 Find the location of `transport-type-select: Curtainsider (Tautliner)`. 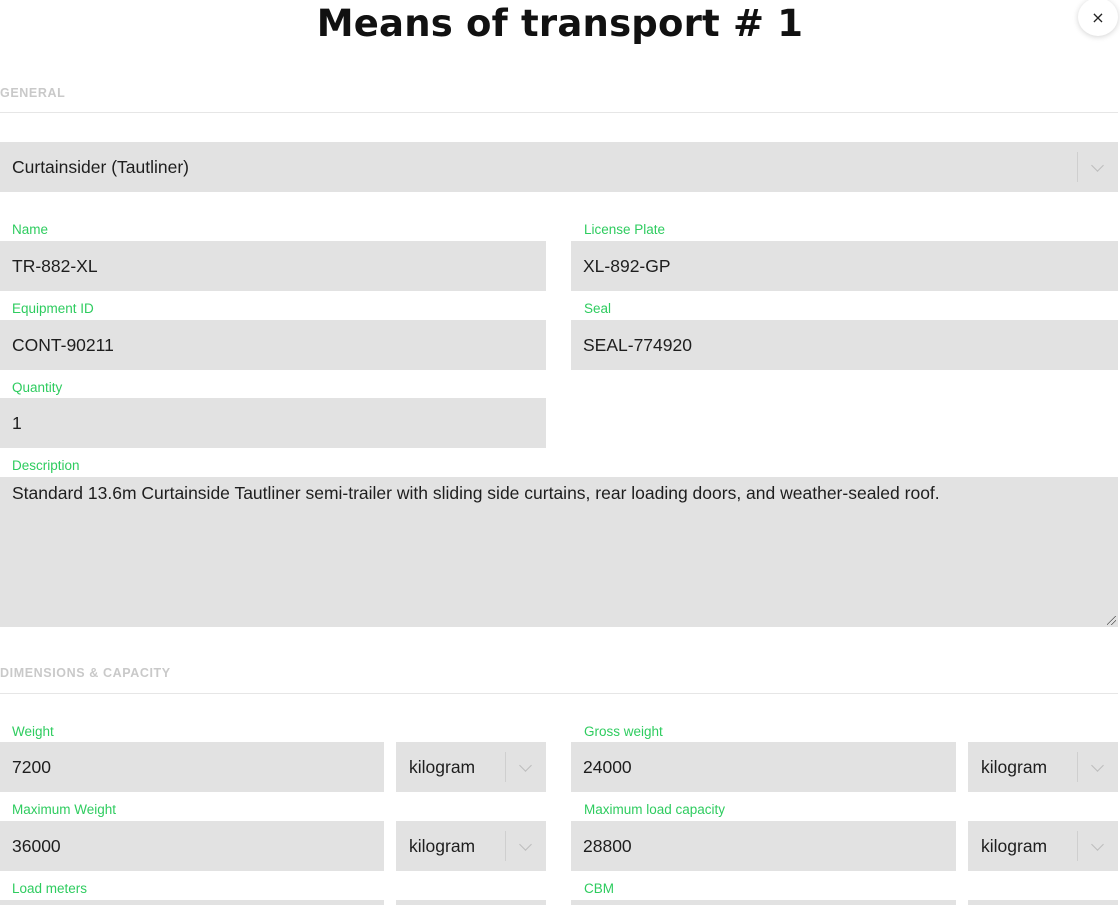

transport-type-select: Curtainsider (Tautliner) is located at coordinates (559, 167).